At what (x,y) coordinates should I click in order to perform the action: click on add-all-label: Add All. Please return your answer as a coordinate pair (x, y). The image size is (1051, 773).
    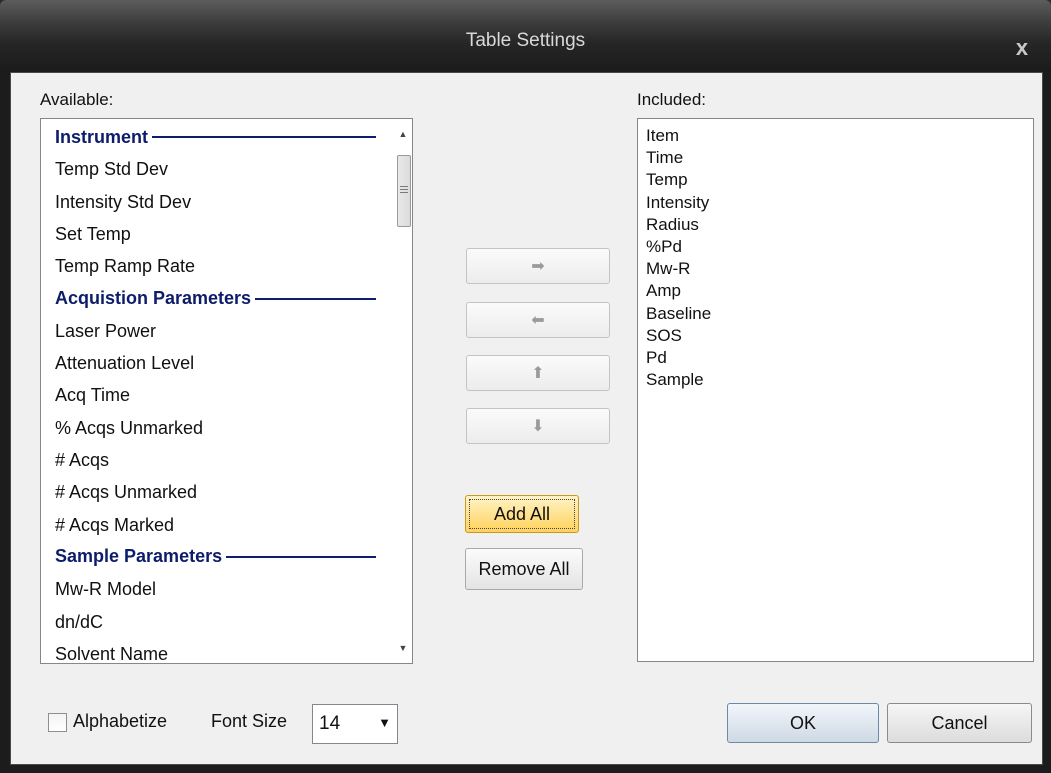
    Looking at the image, I should click on (522, 513).